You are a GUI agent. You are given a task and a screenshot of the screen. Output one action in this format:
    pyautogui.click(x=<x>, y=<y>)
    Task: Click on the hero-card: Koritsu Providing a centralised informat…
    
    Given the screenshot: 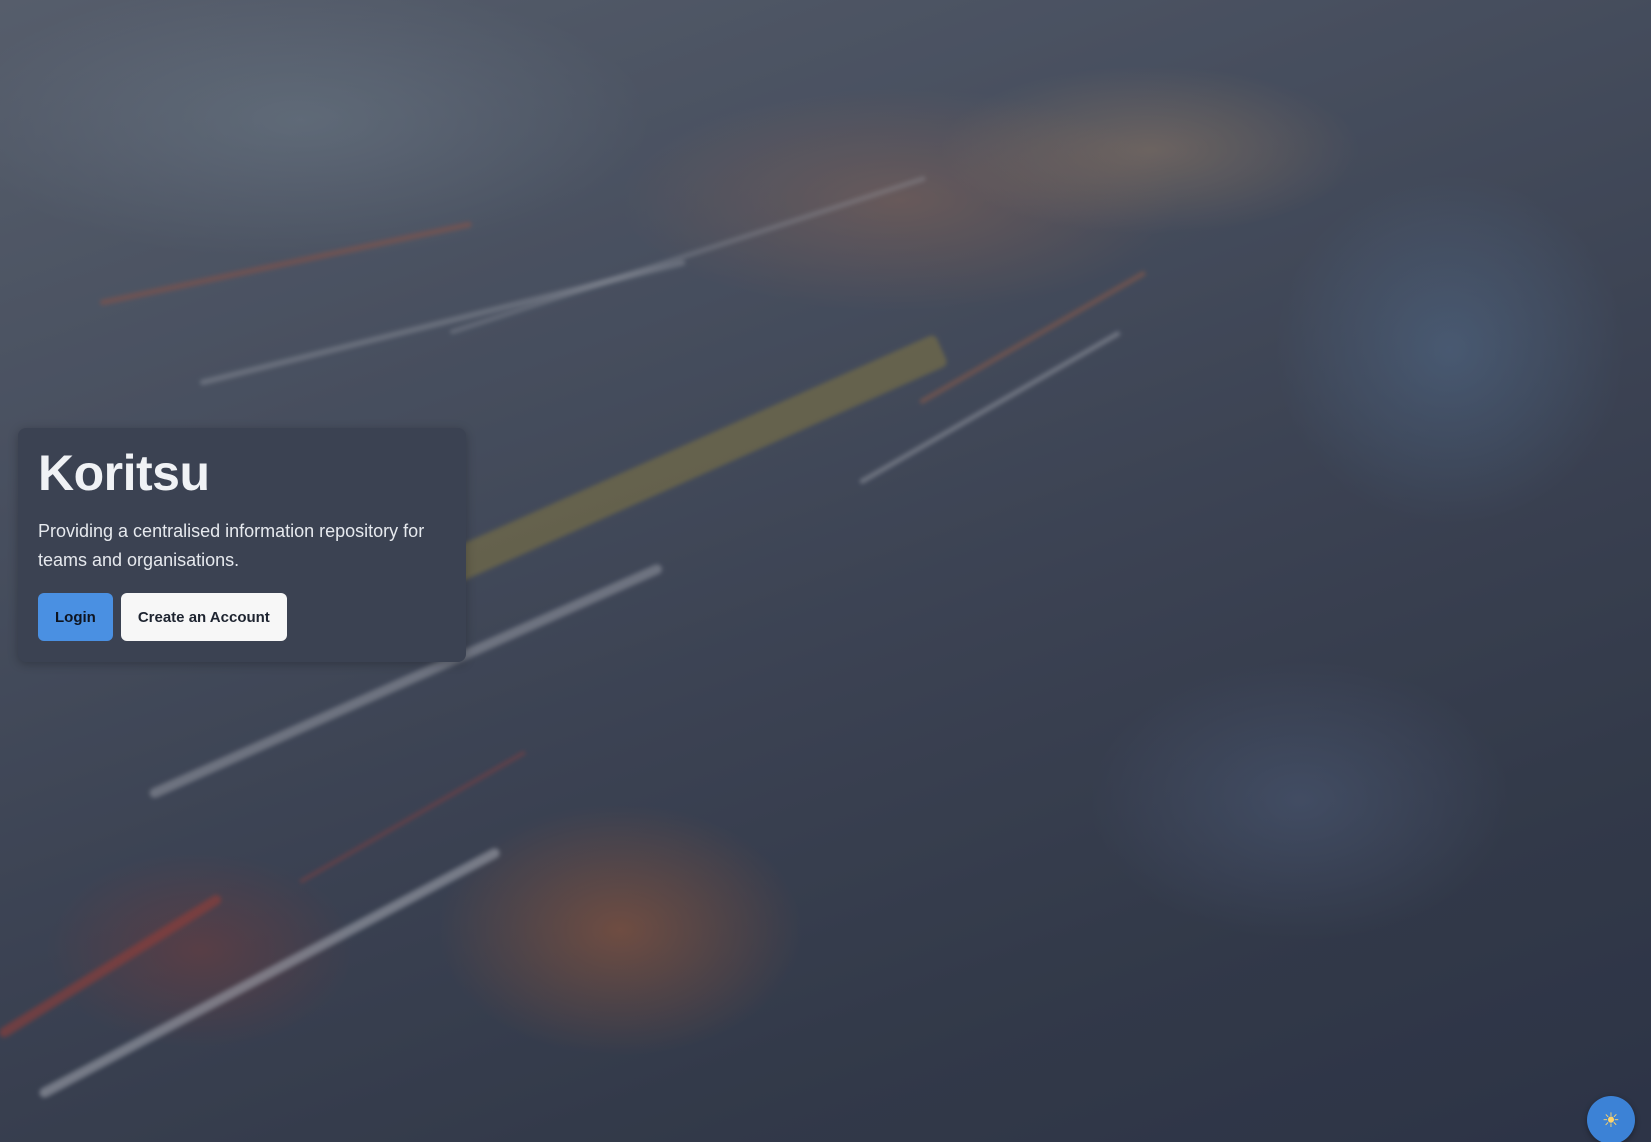 What is the action you would take?
    pyautogui.click(x=242, y=545)
    